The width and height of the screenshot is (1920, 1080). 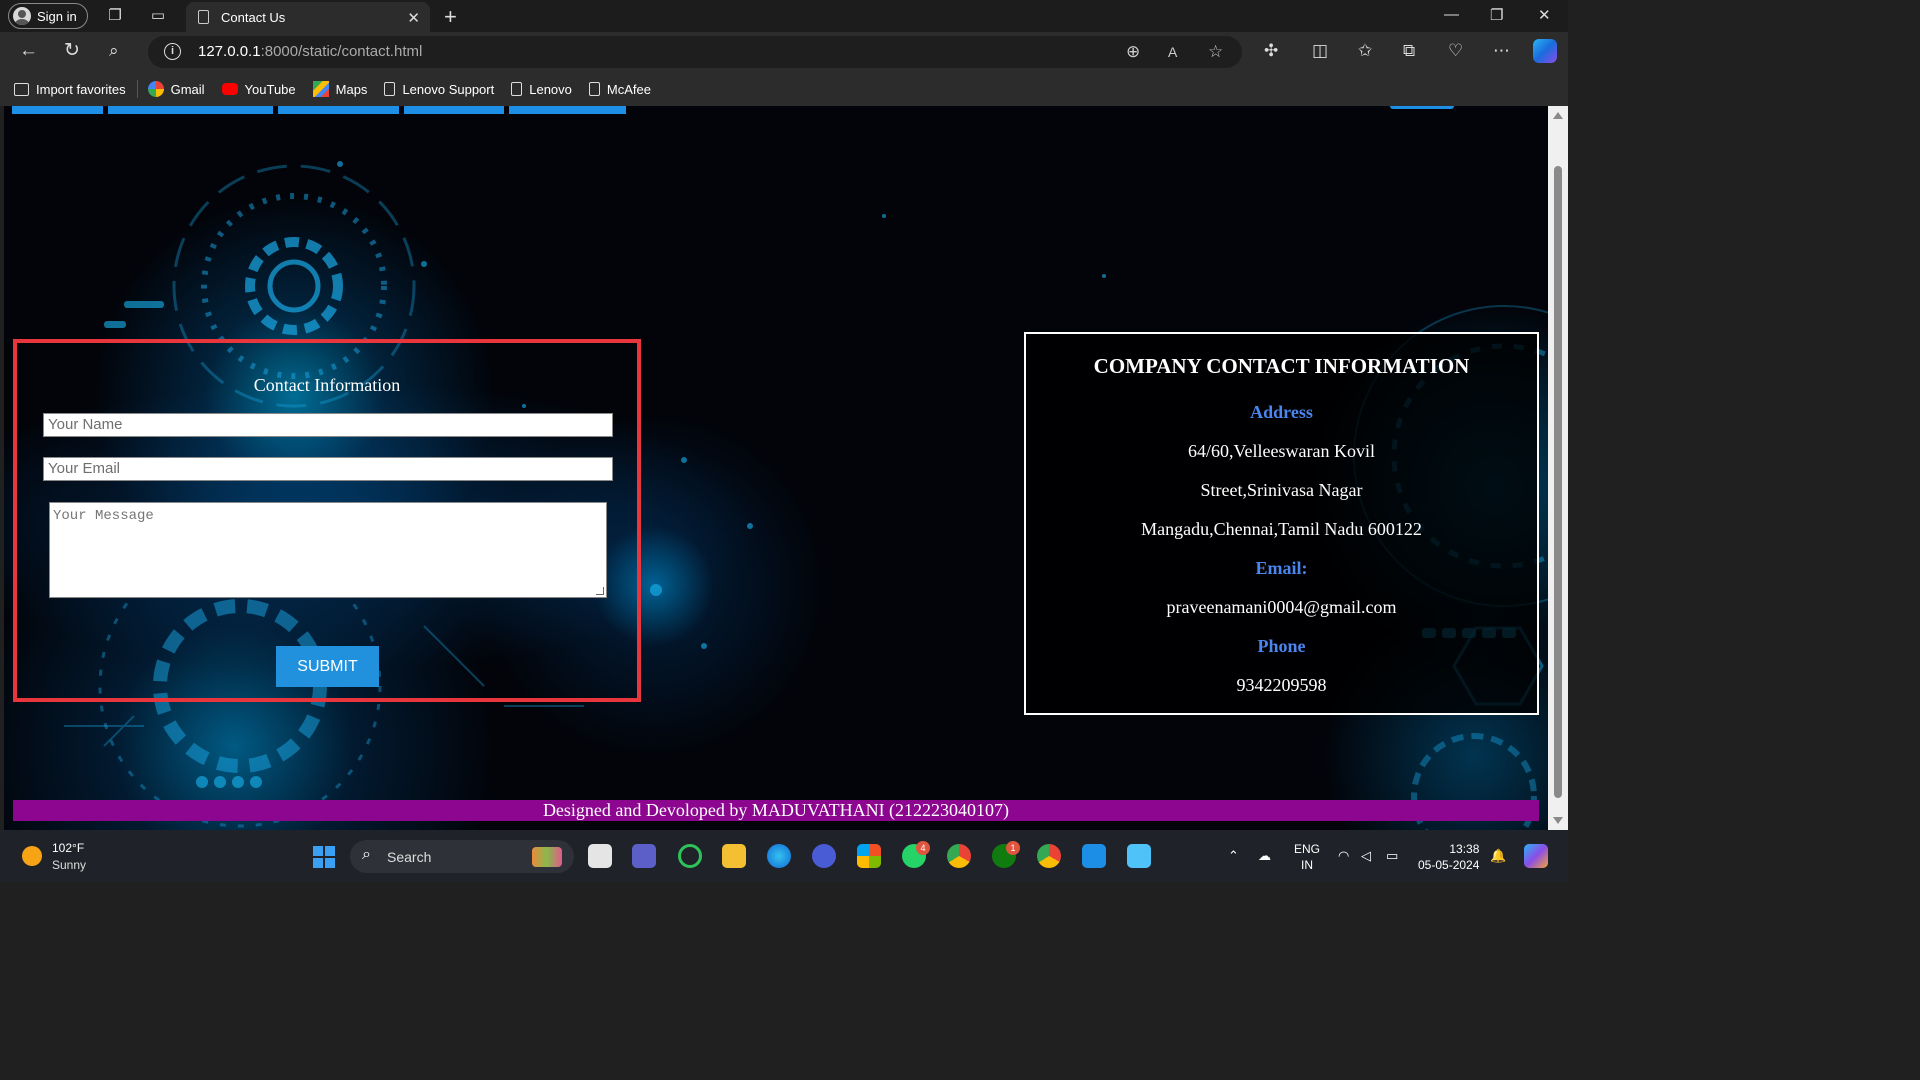 What do you see at coordinates (70, 89) in the screenshot?
I see `bookmark-import-favorites: Import favorites` at bounding box center [70, 89].